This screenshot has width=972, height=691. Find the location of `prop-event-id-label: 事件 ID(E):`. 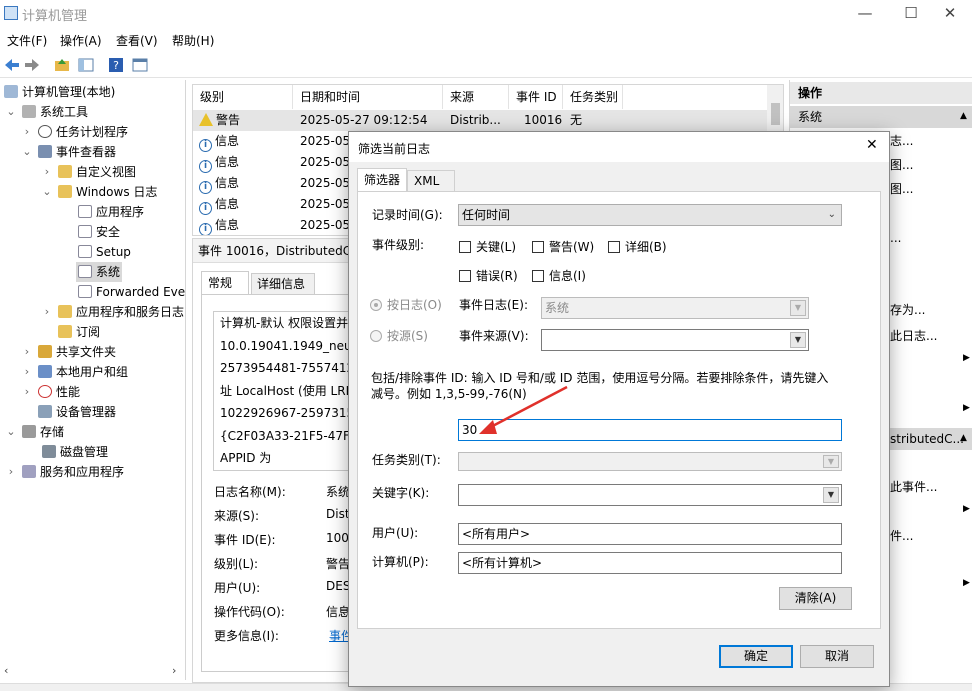

prop-event-id-label: 事件 ID(E): is located at coordinates (245, 540).